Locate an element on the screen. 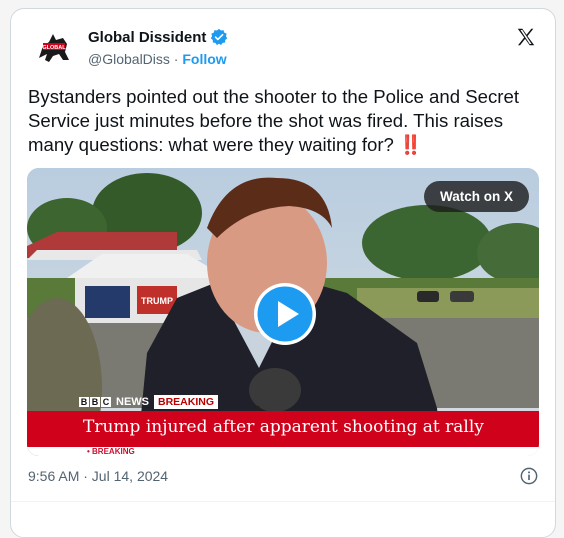  author-row: Global Dissident is located at coordinates (158, 37).